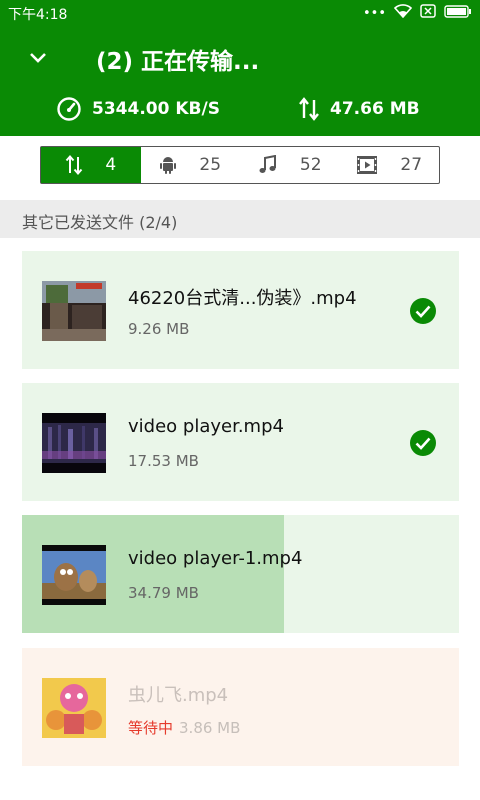  Describe the element at coordinates (240, 13) in the screenshot. I see `status-bar: 下午4:18 •••` at that location.